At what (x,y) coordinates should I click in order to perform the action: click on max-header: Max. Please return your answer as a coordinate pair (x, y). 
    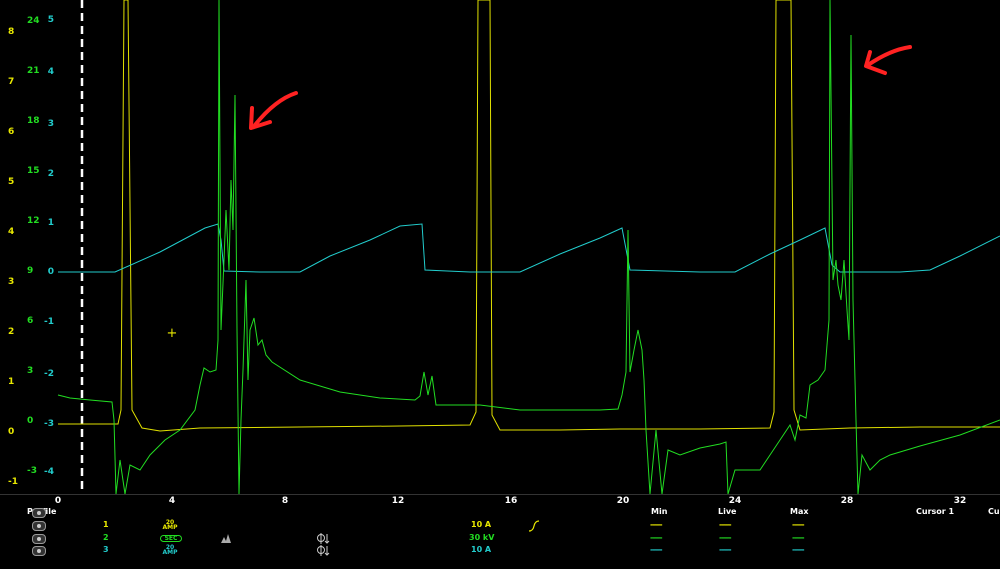
    Looking at the image, I should click on (799, 511).